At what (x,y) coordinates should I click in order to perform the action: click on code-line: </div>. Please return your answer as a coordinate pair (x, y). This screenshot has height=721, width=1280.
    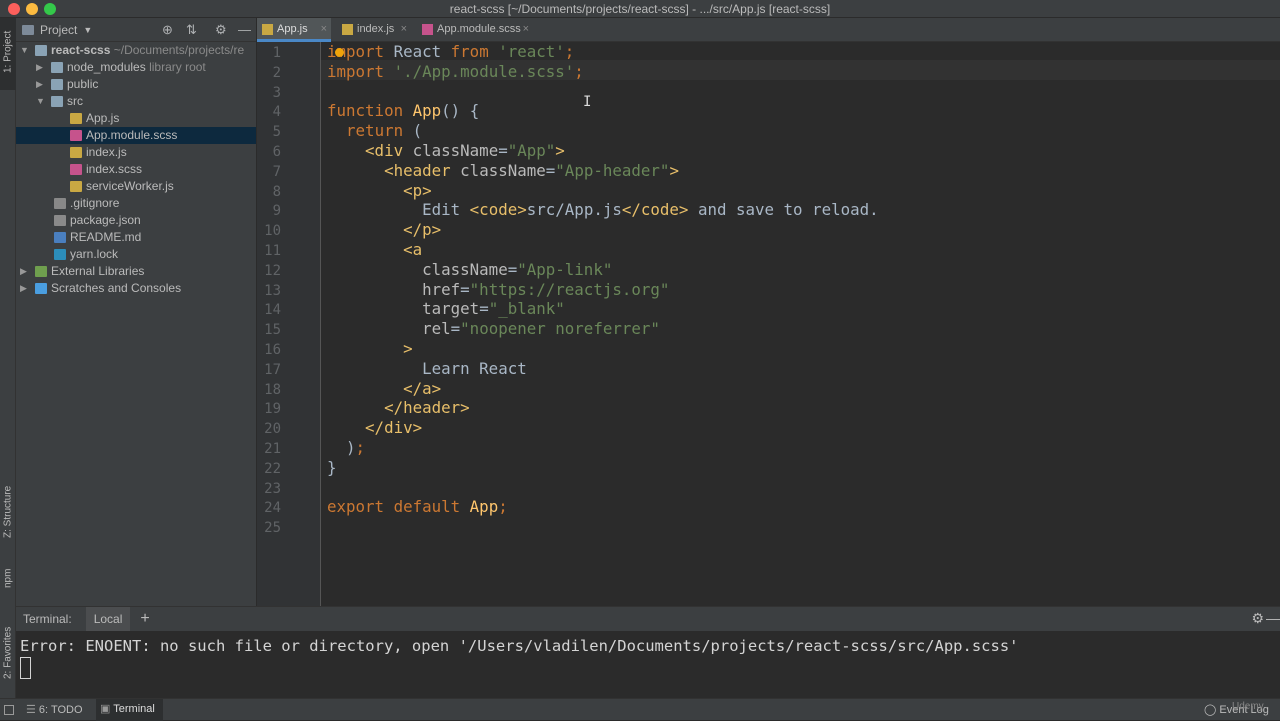
    Looking at the image, I should click on (394, 428).